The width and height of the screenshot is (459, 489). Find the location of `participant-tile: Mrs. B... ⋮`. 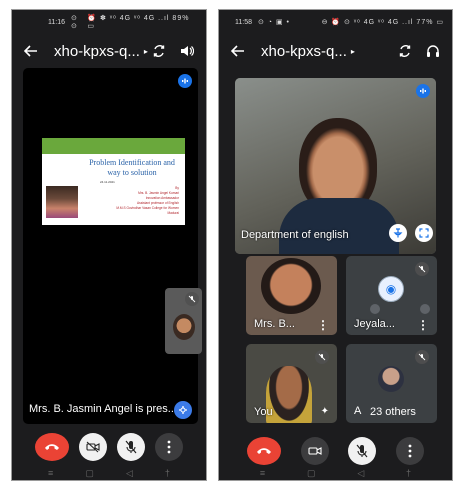

participant-tile: Mrs. B... ⋮ is located at coordinates (291, 295).